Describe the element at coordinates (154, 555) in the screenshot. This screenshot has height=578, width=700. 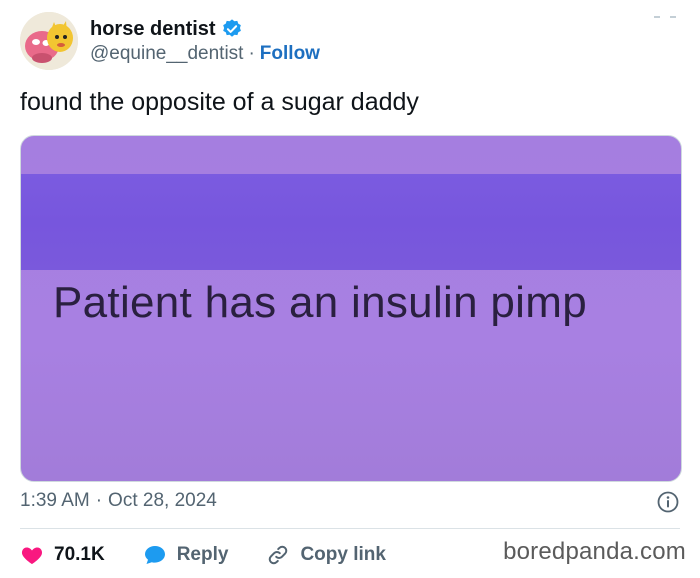
I see `reply-bubble-icon` at that location.